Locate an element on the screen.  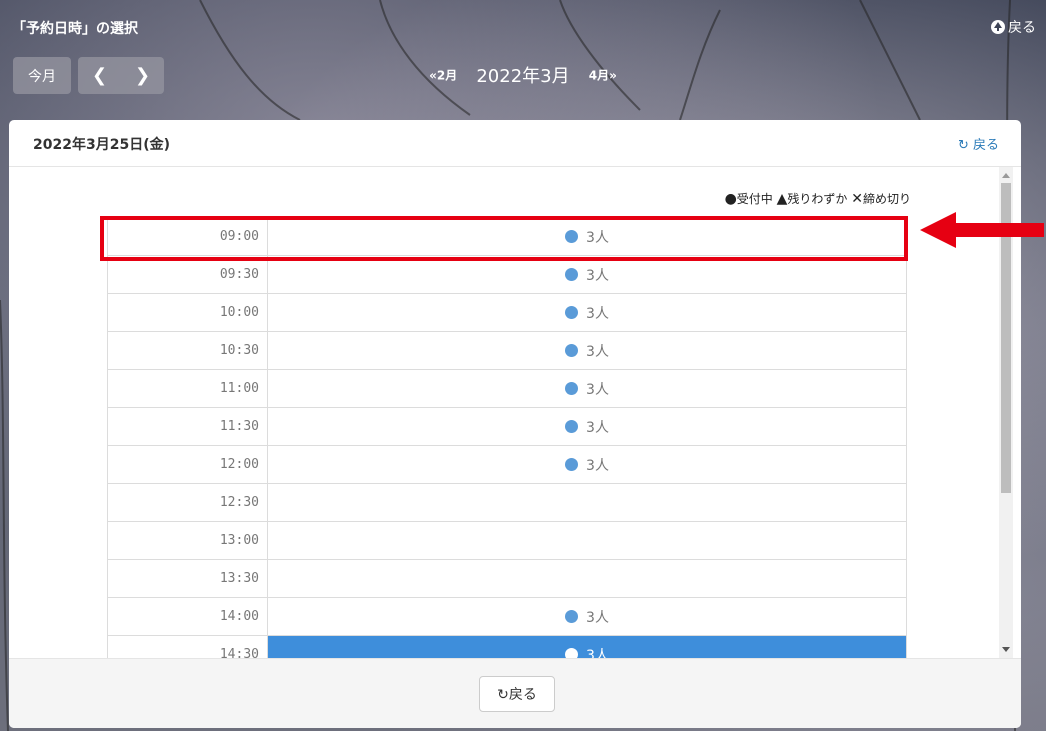
few-mark: ▲ is located at coordinates (782, 199).